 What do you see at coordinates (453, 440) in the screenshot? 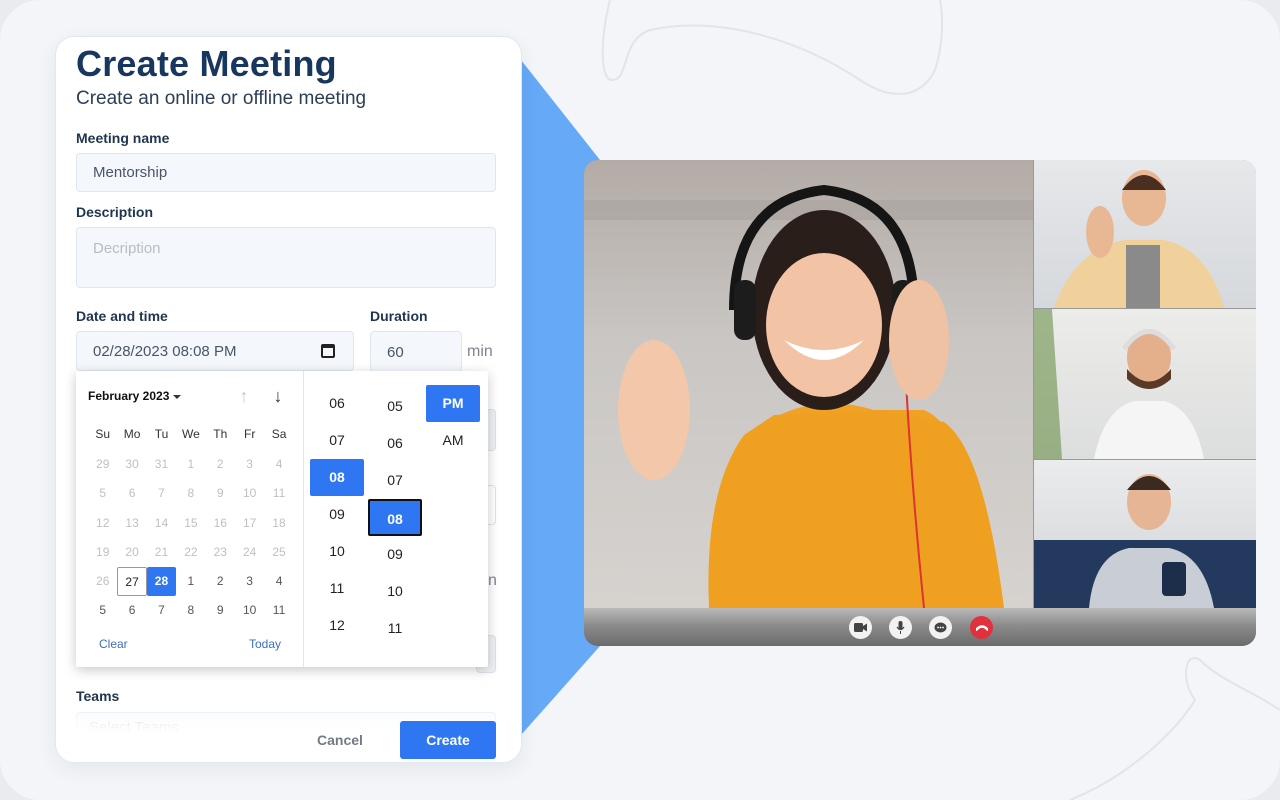
I see `meridiem-option: AM` at bounding box center [453, 440].